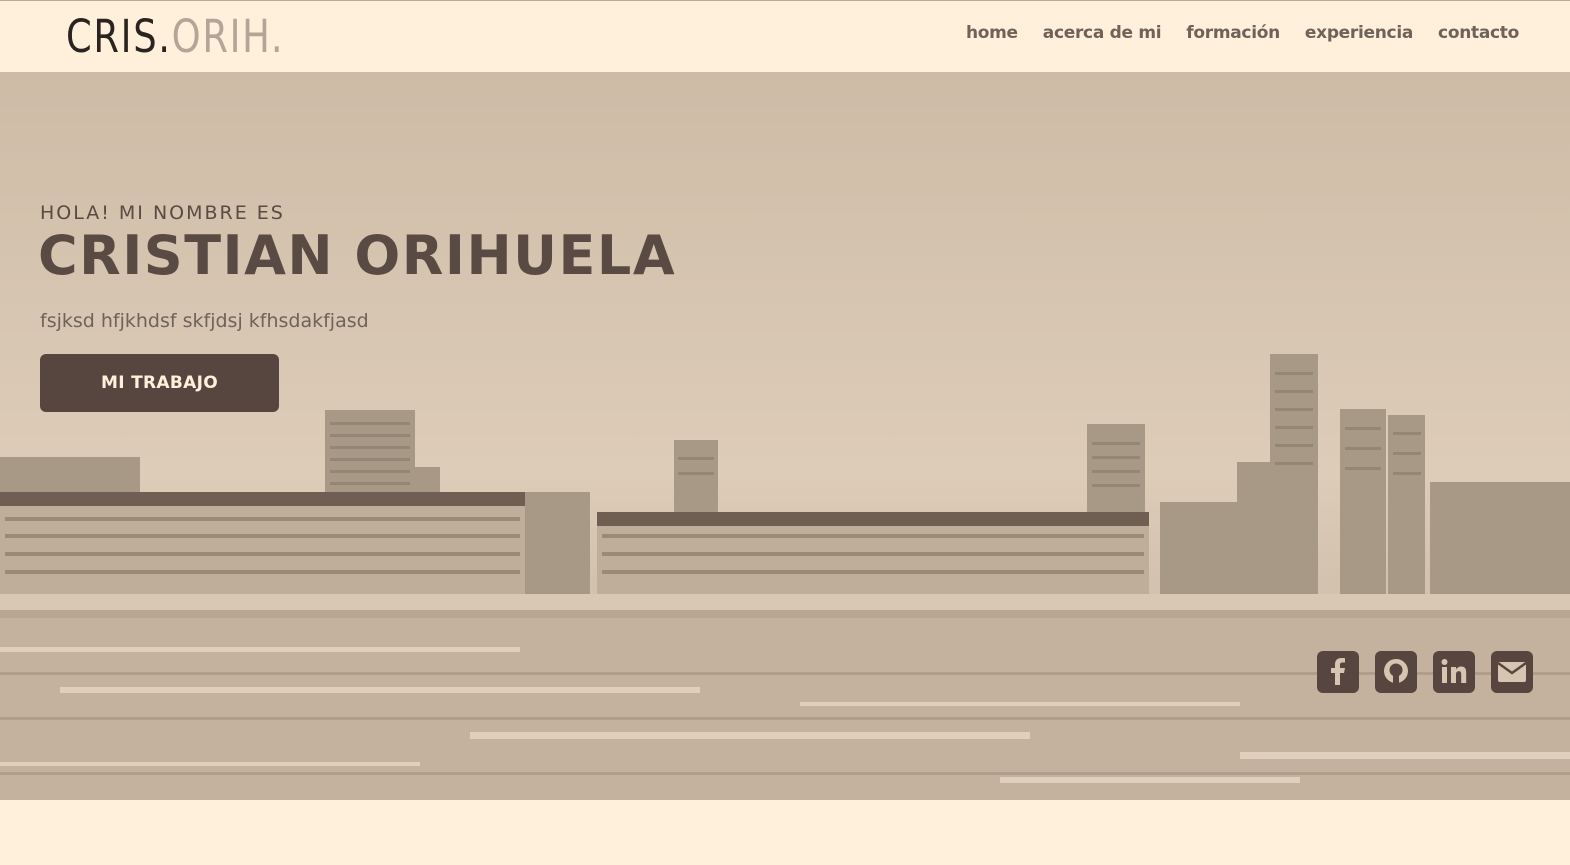  I want to click on nav-experiencia: experiencia, so click(1359, 33).